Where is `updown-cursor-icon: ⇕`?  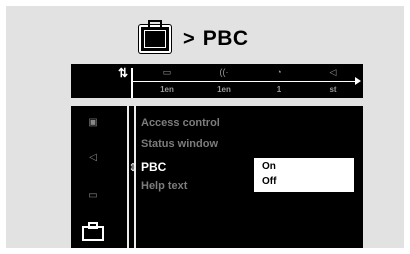 updown-cursor-icon: ⇕ is located at coordinates (133, 168).